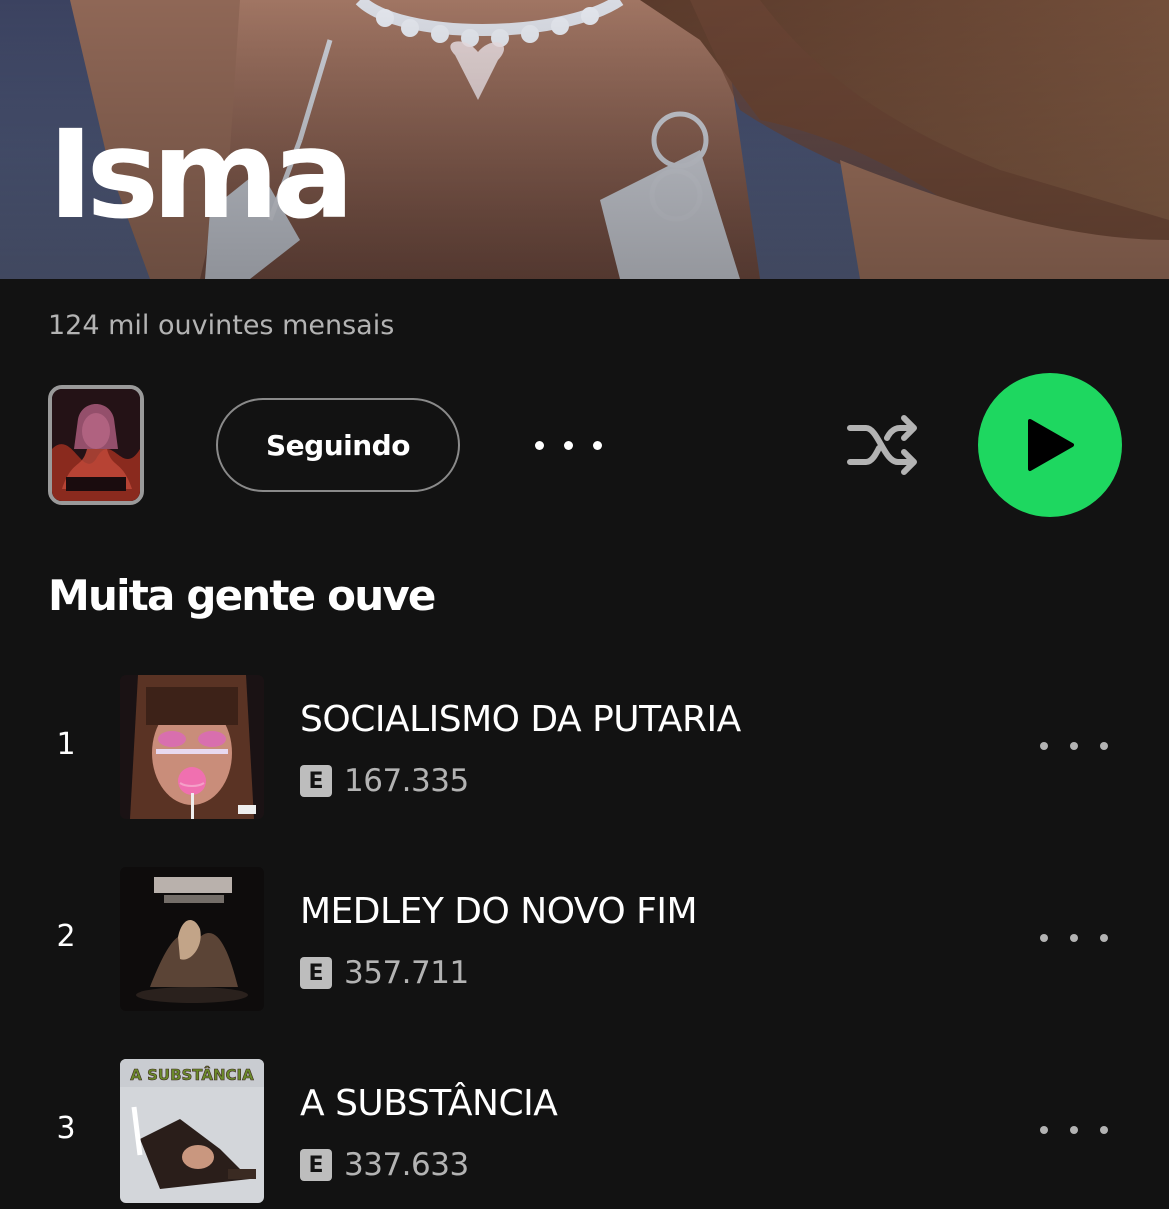 The image size is (1169, 1209). I want to click on track-meta: E 357.711, so click(384, 973).